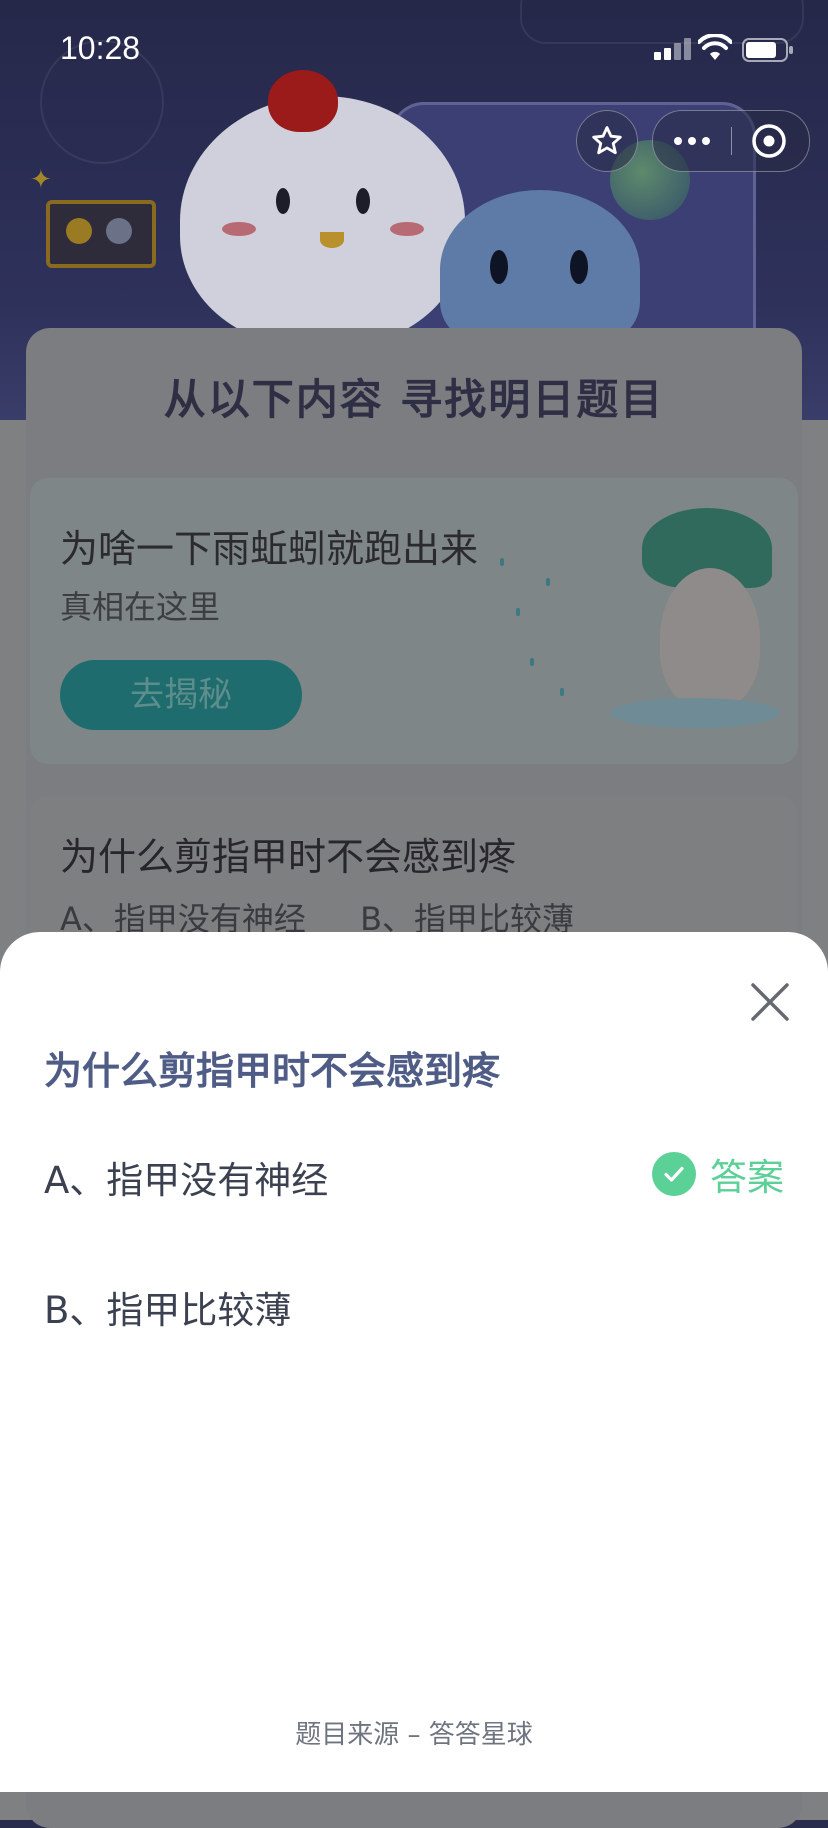  What do you see at coordinates (414, 621) in the screenshot?
I see `promo-card: 为啥一下雨蚯蚓就跑出来 真相在这里 去揭秘` at bounding box center [414, 621].